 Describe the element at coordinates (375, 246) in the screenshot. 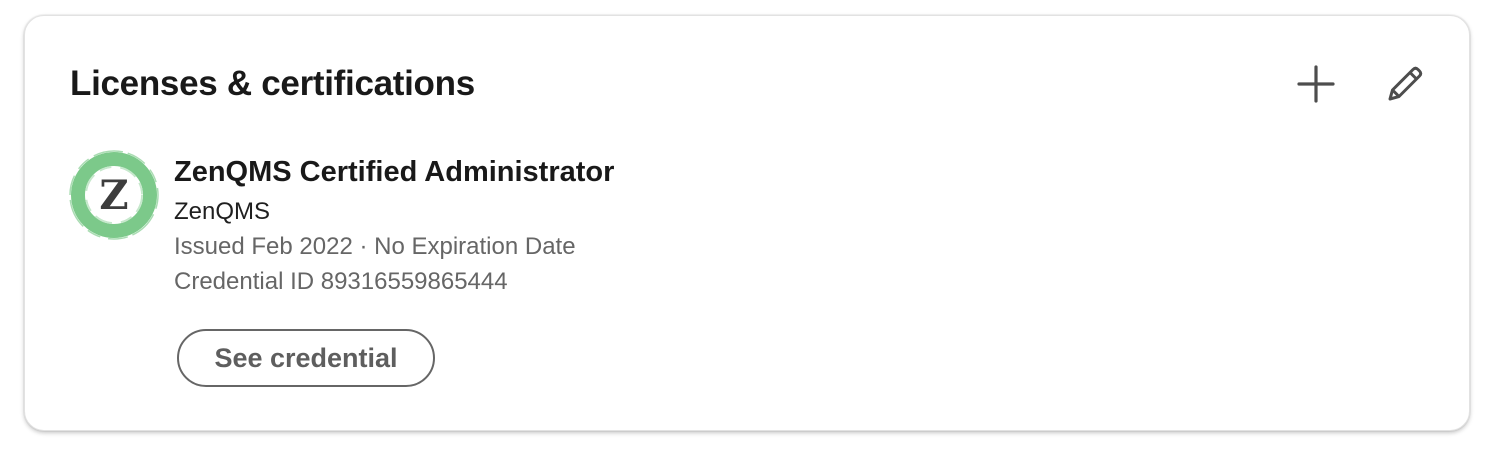

I see `issue-date: Issued Feb 2022 · No Expiration Date` at that location.